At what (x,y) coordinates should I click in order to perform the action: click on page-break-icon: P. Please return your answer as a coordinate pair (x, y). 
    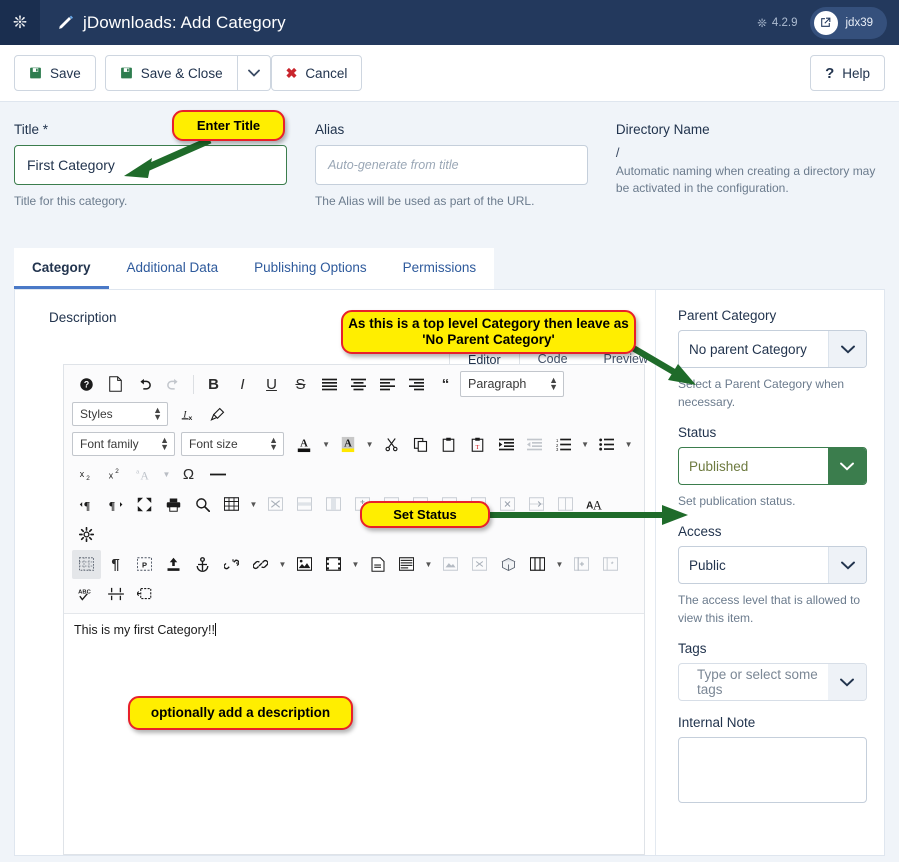
    Looking at the image, I should click on (144, 564).